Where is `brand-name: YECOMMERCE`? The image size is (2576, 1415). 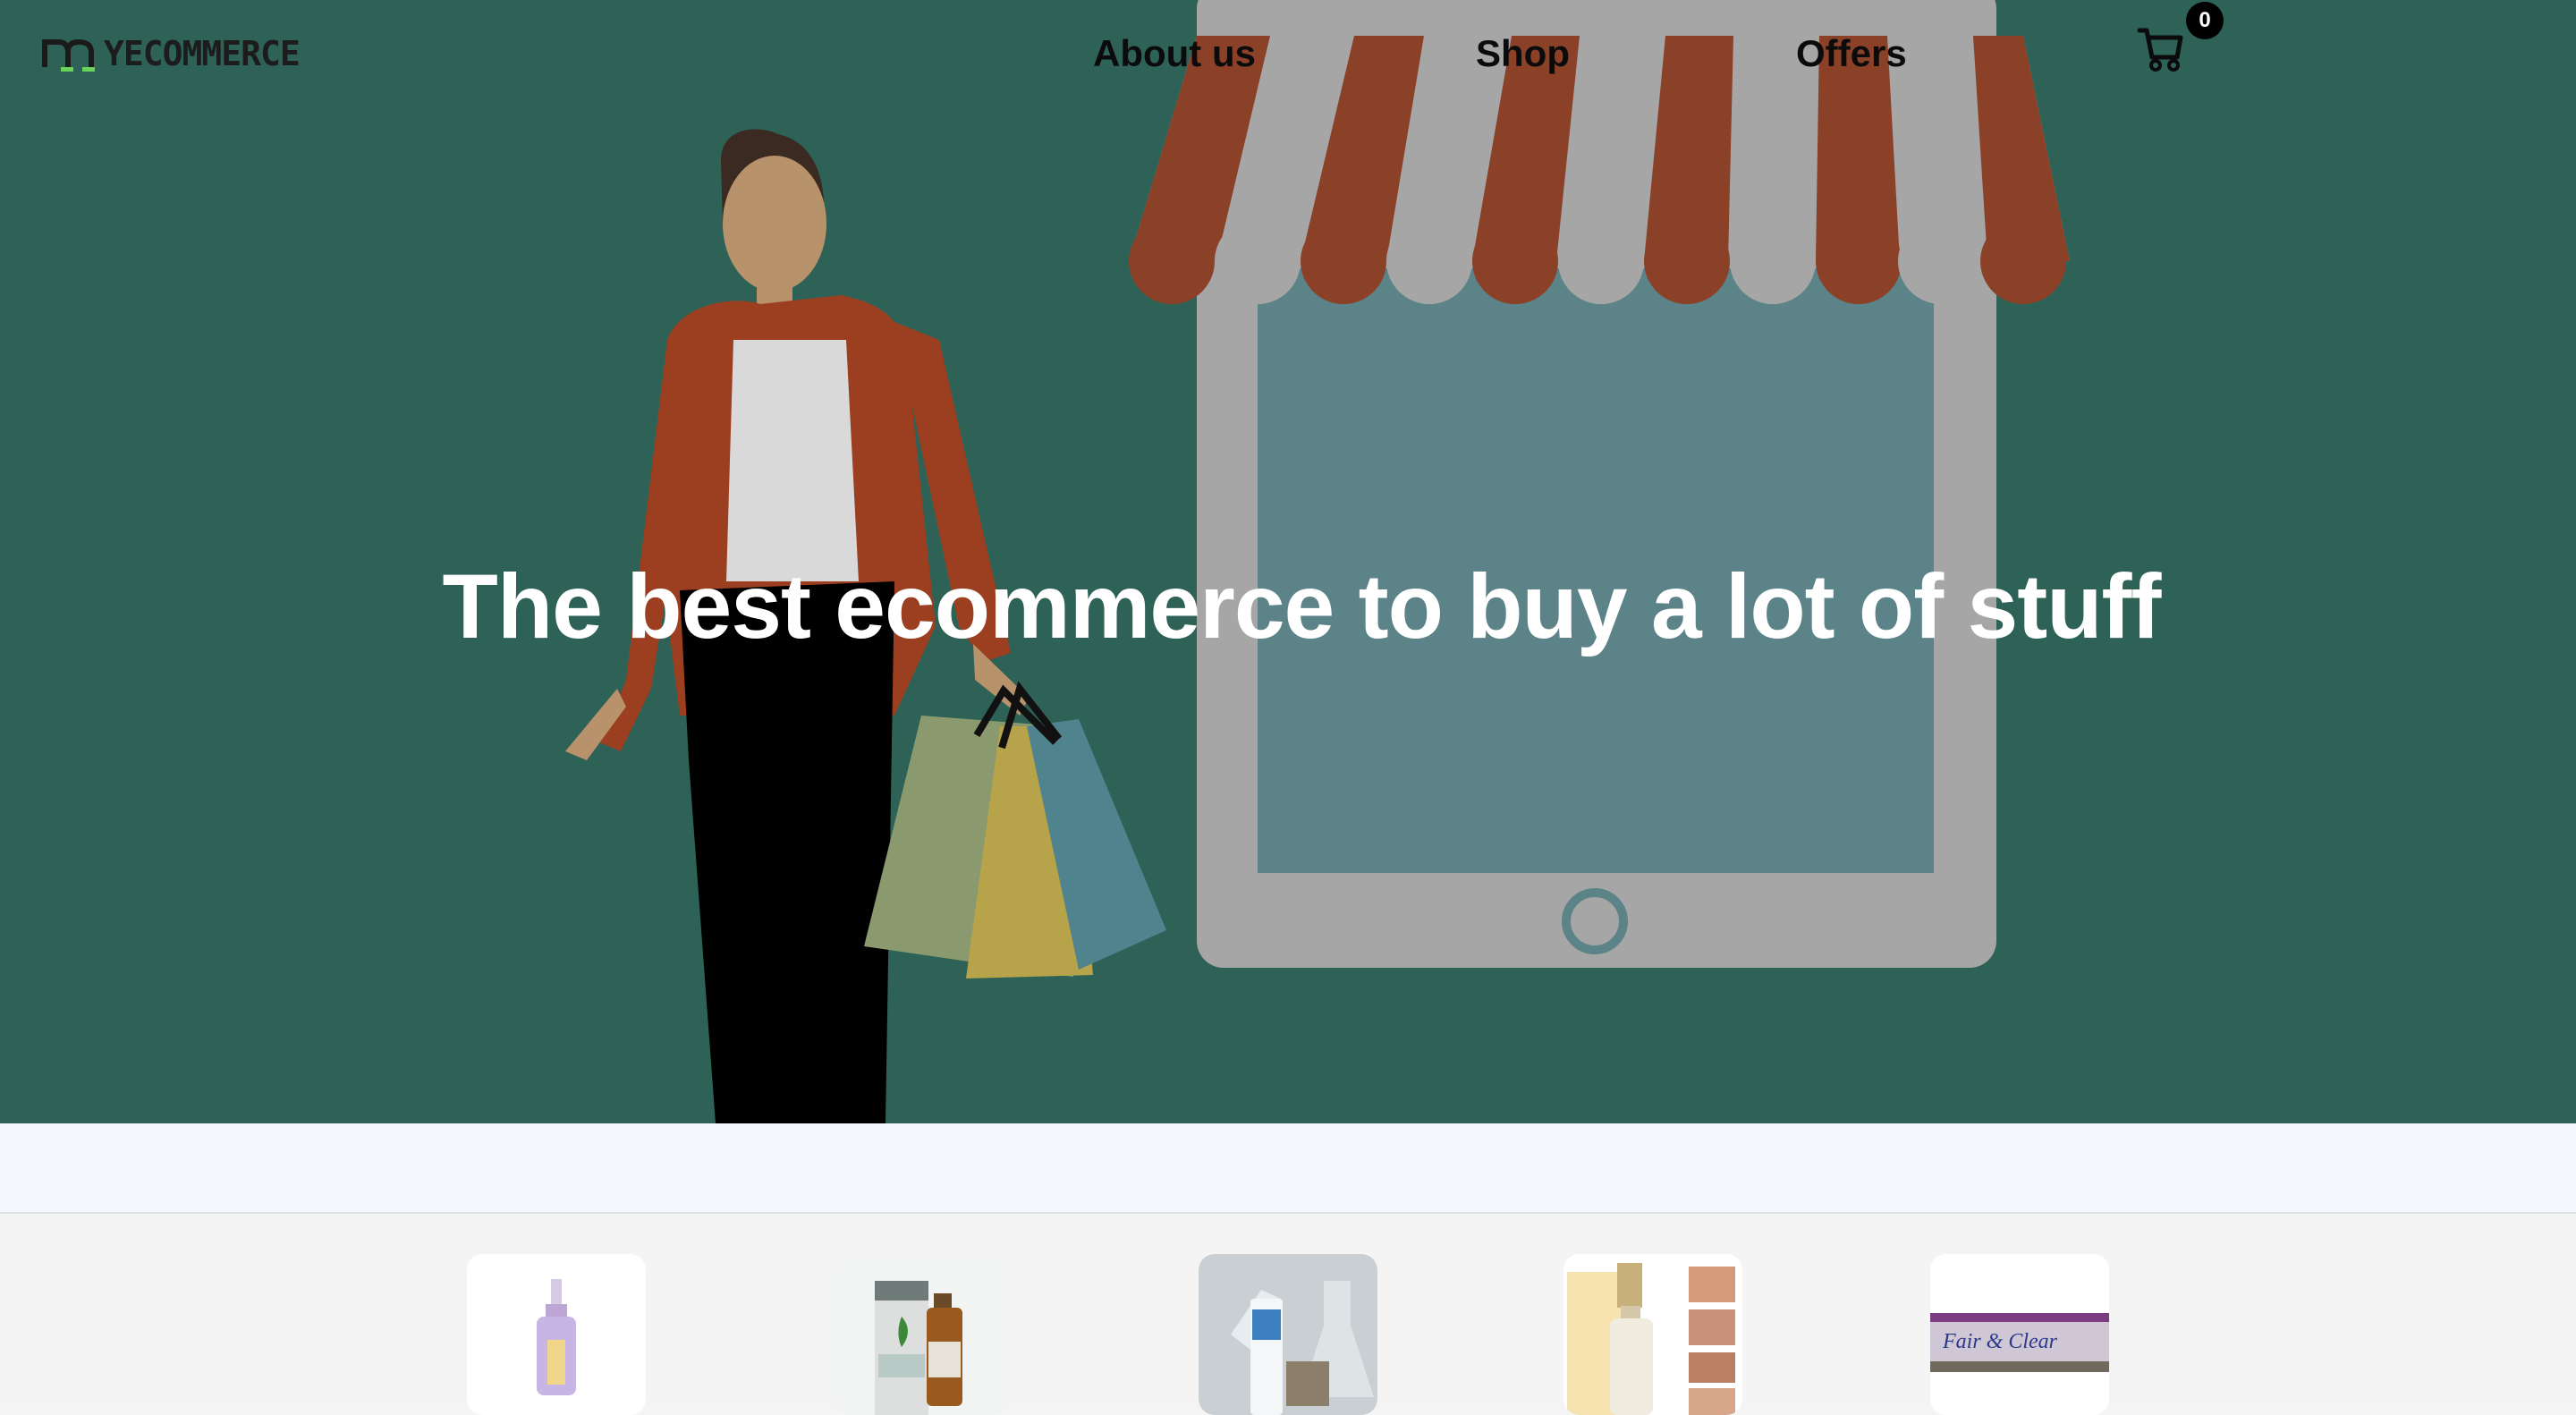
brand-name: YECOMMERCE is located at coordinates (202, 54).